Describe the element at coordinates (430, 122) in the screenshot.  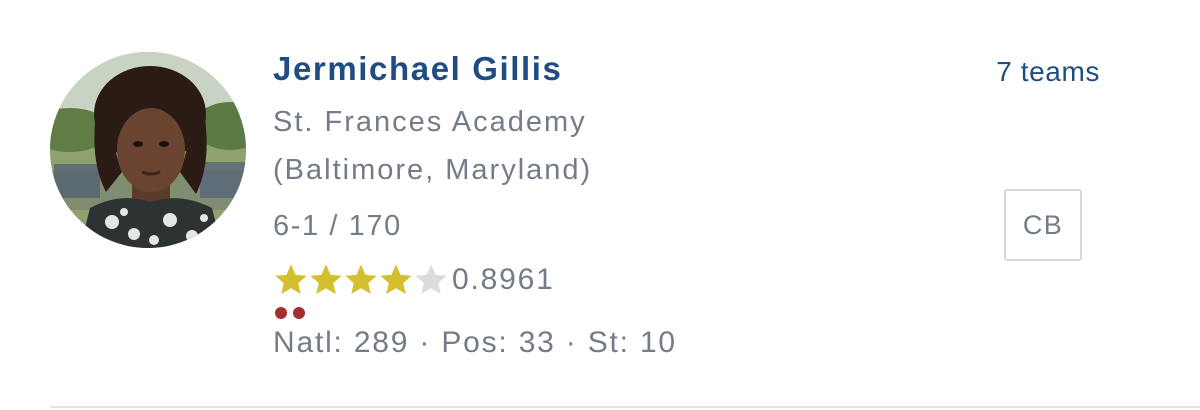
I see `player-school: St. Frances Academy` at that location.